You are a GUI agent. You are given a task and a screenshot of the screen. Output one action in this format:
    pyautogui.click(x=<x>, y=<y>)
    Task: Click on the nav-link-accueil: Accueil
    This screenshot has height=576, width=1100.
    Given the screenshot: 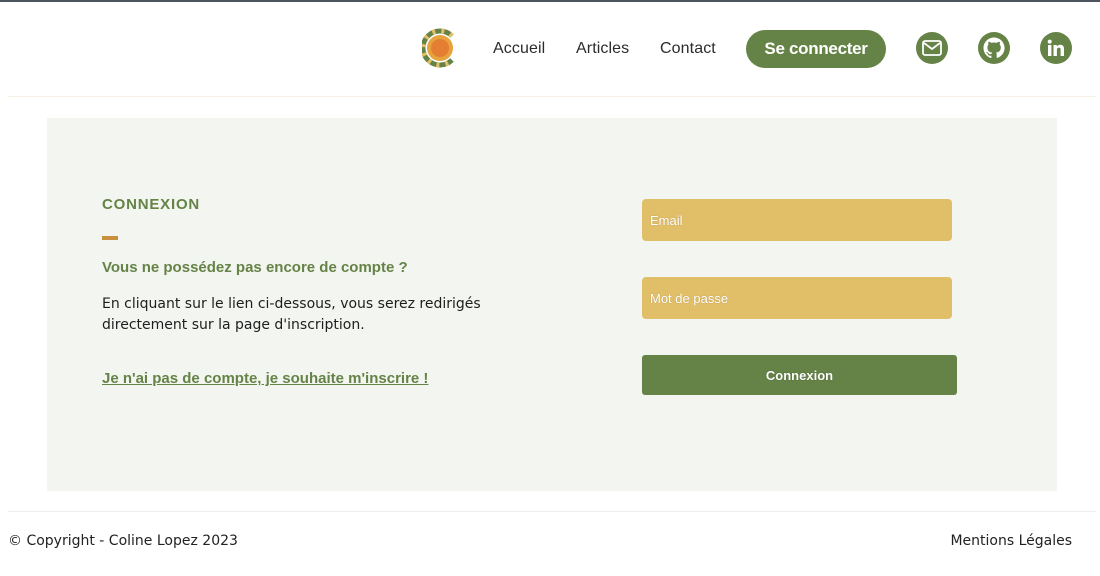 What is the action you would take?
    pyautogui.click(x=519, y=49)
    